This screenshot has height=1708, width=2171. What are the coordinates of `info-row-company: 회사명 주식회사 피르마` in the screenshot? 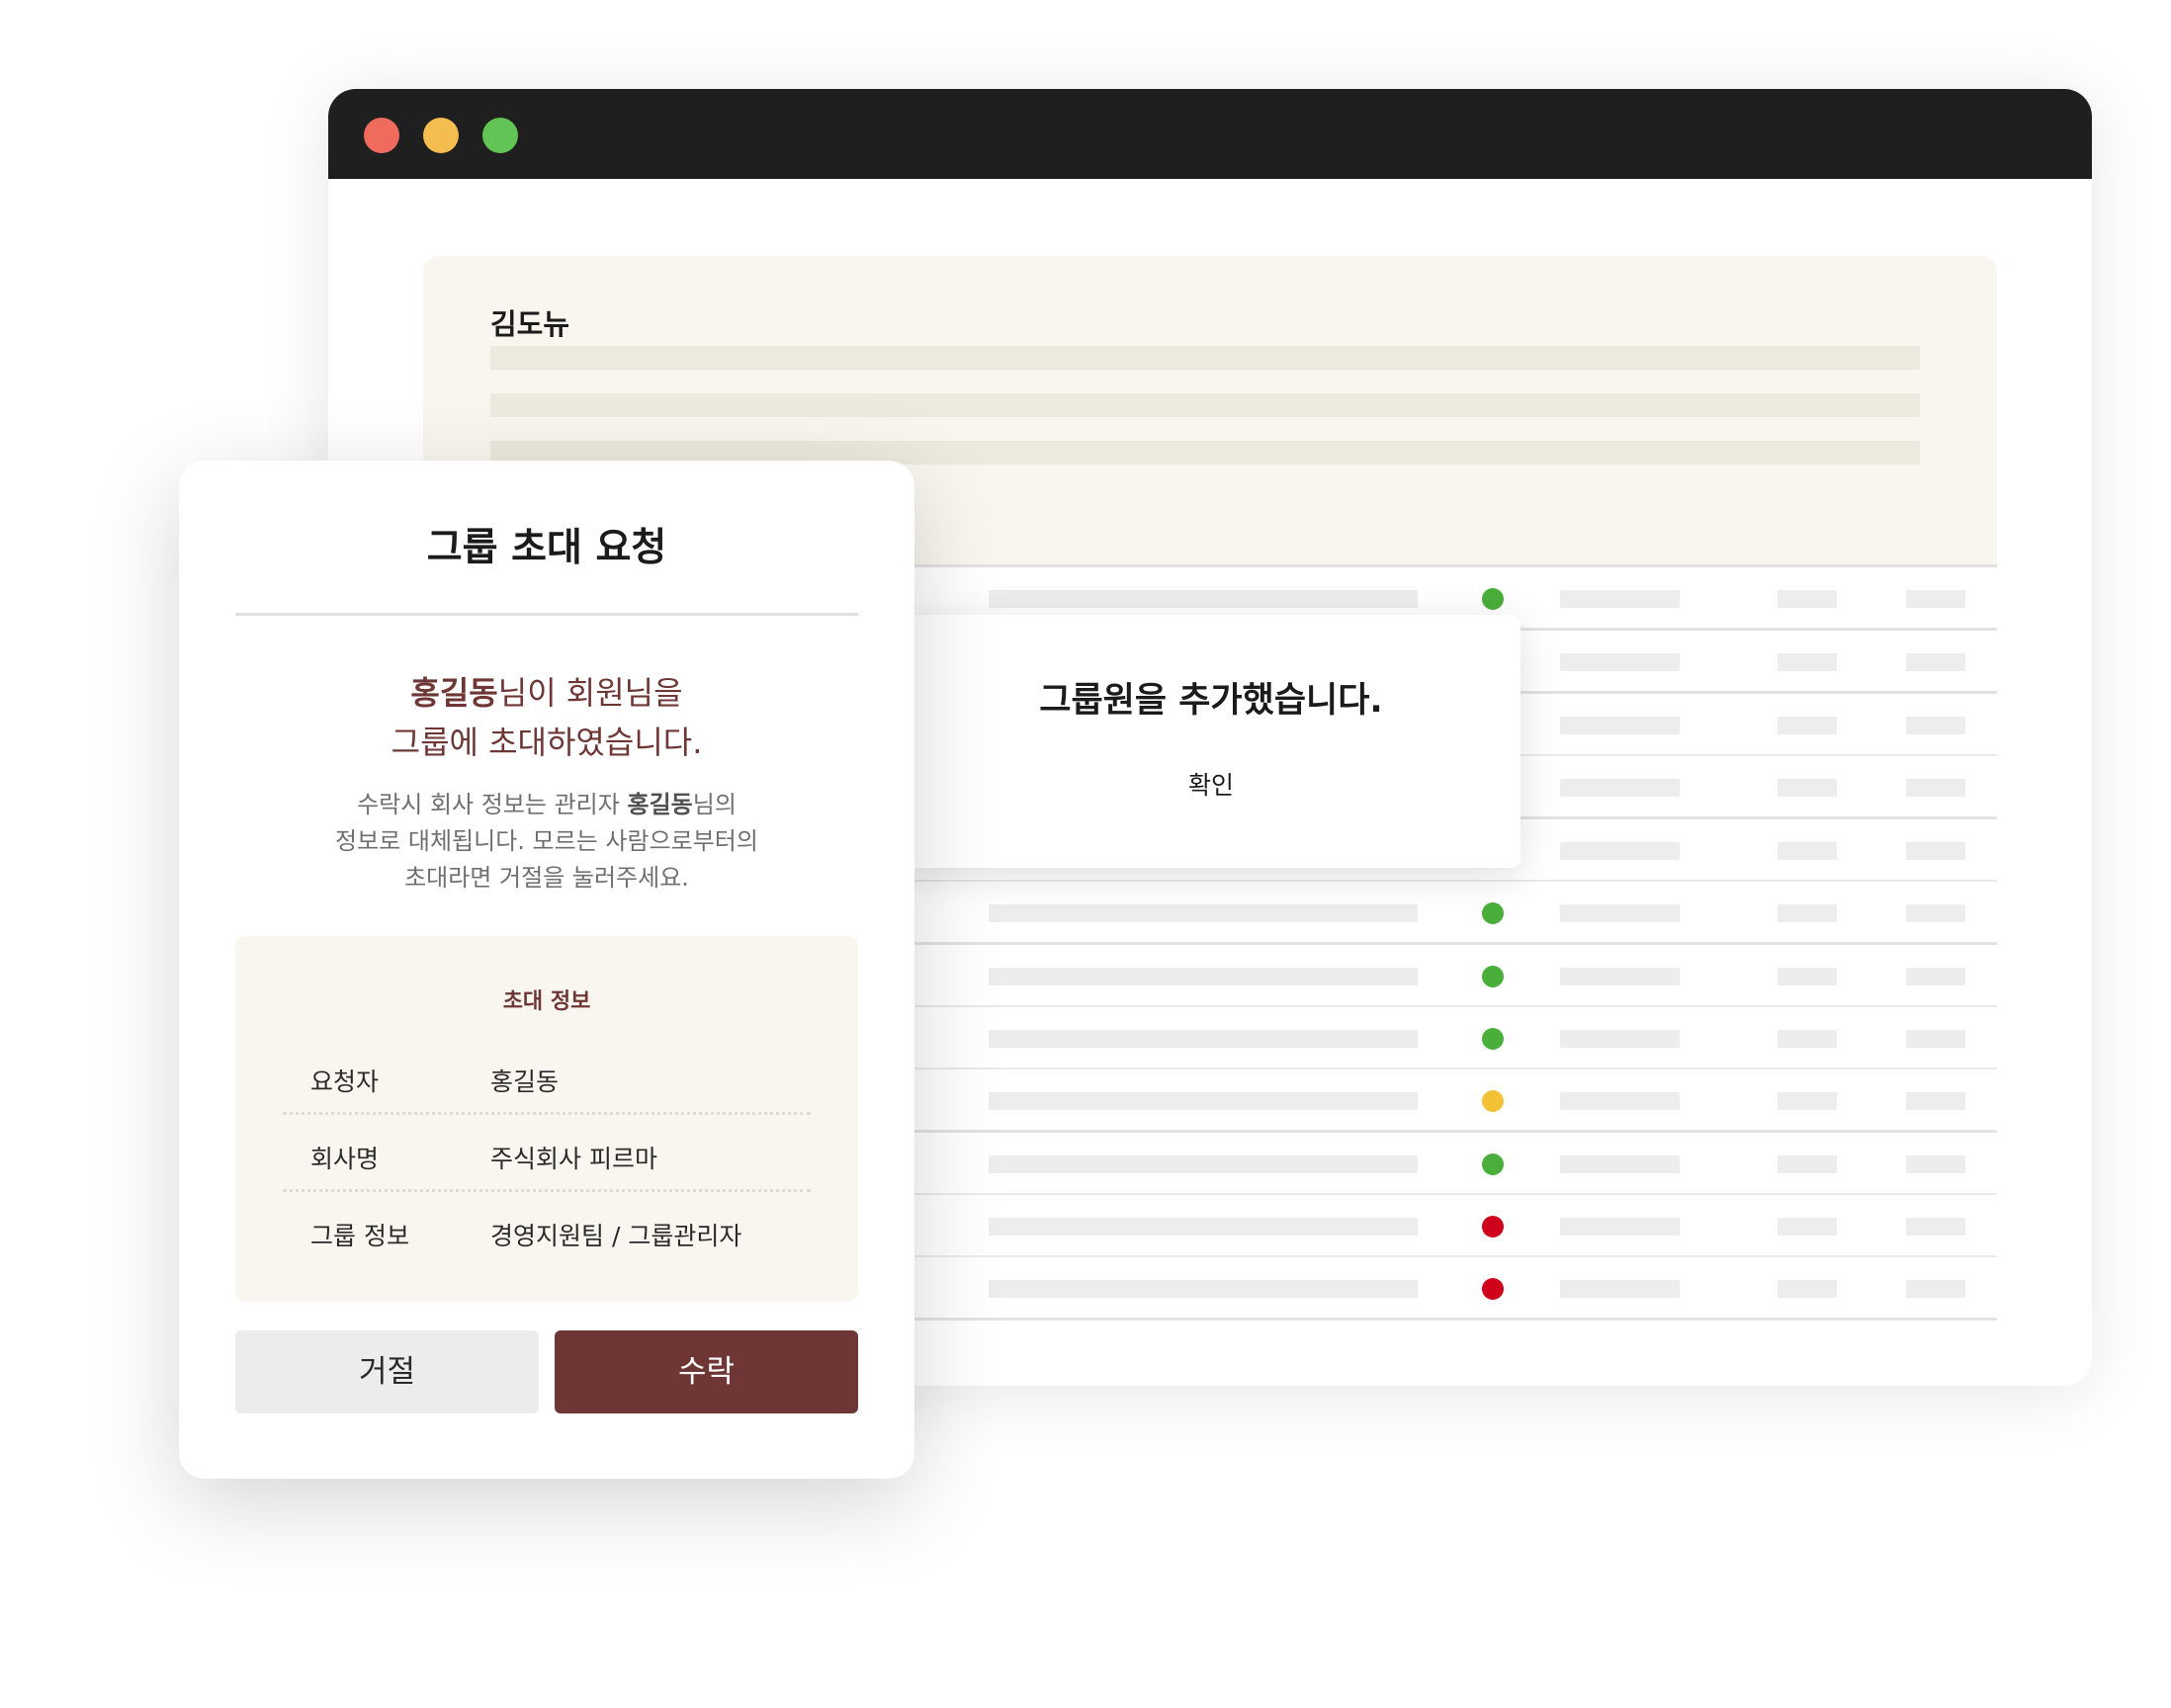 It's located at (547, 1153).